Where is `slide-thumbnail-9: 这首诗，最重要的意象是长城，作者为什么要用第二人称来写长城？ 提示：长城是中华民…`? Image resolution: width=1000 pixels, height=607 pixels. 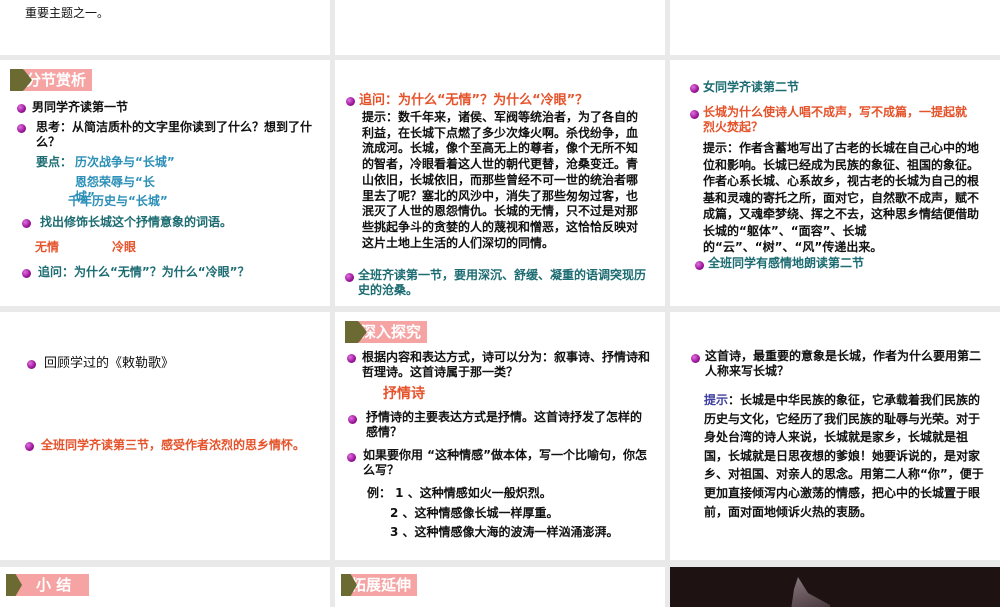
slide-thumbnail-9: 这首诗，最重要的意象是长城，作者为什么要用第二人称来写长城？ 提示：长城是中华民… is located at coordinates (835, 436).